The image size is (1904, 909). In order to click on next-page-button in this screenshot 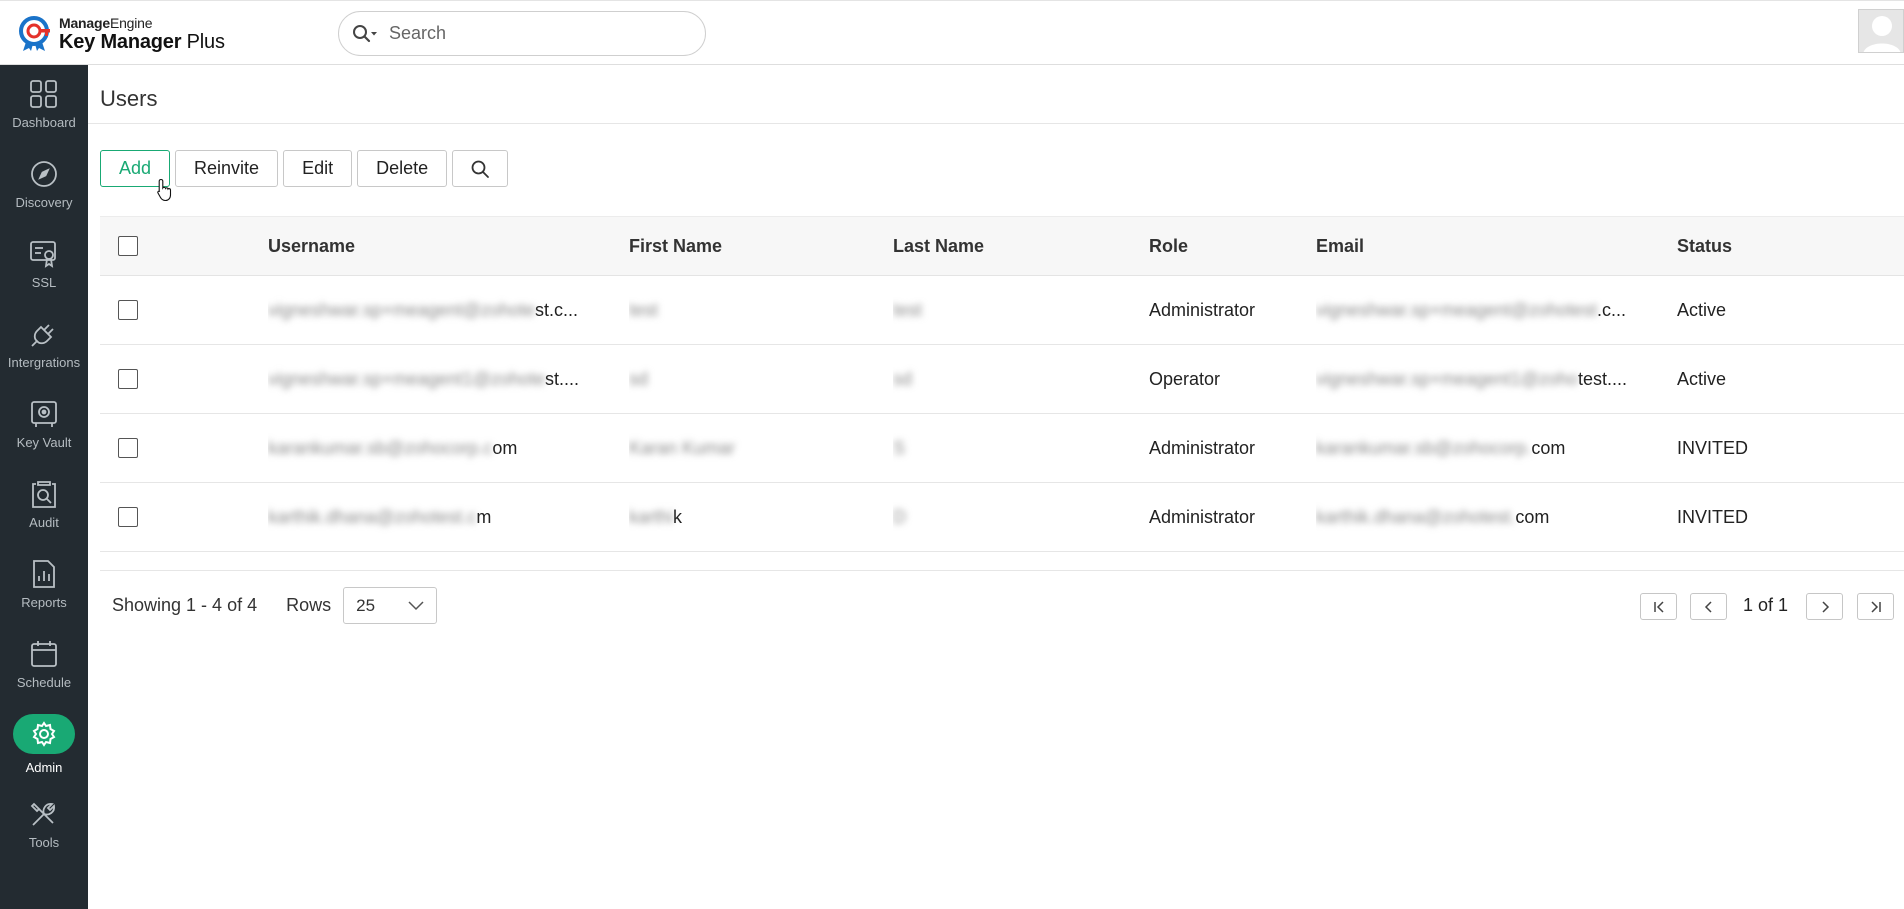, I will do `click(1824, 606)`.